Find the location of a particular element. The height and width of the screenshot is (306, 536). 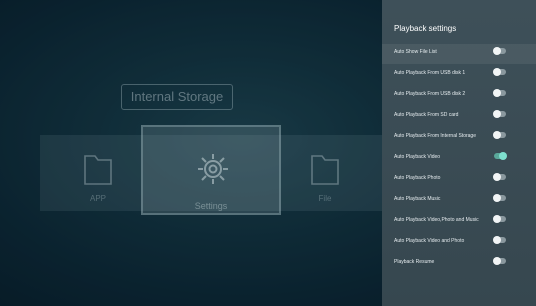

setting-label: Auto Playback Music is located at coordinates (417, 199).